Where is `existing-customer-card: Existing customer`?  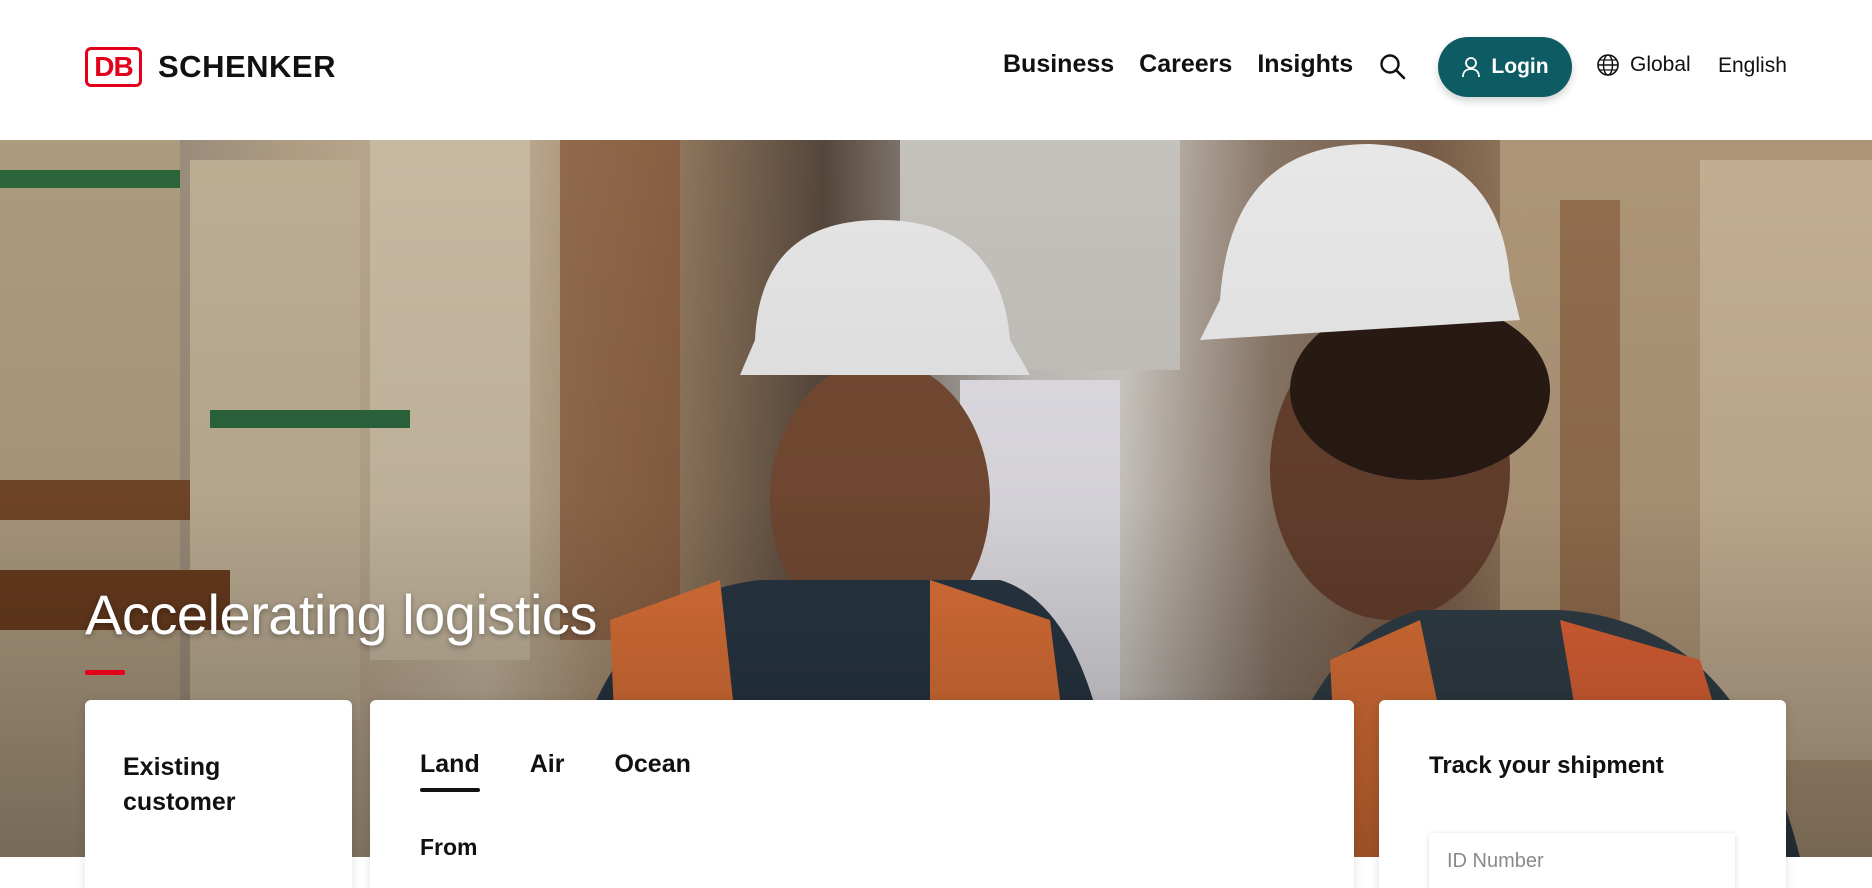 existing-customer-card: Existing customer is located at coordinates (218, 794).